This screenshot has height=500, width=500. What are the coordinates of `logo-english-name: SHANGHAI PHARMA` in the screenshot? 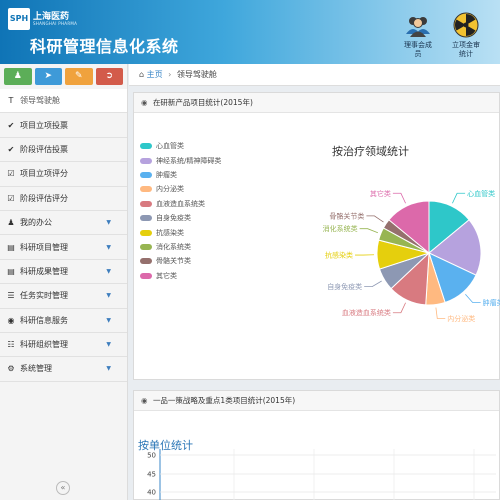 It's located at (55, 23).